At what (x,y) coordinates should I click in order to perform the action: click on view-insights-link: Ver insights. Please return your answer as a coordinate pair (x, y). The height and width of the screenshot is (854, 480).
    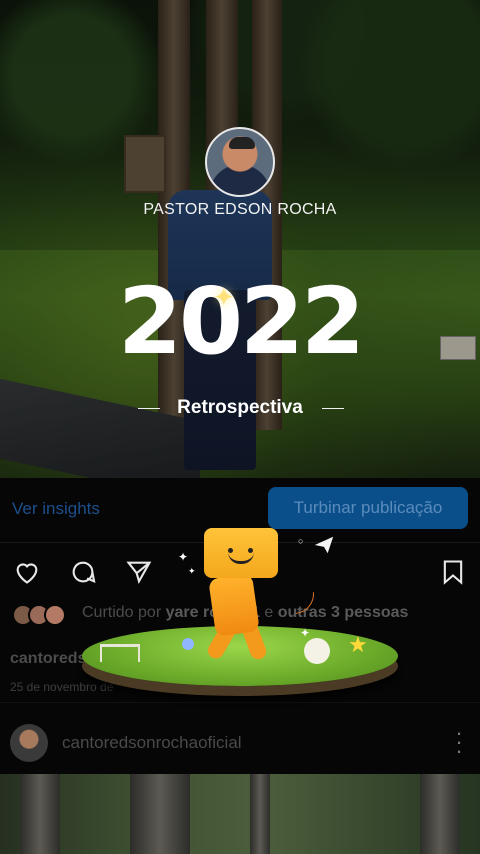
    Looking at the image, I should click on (56, 509).